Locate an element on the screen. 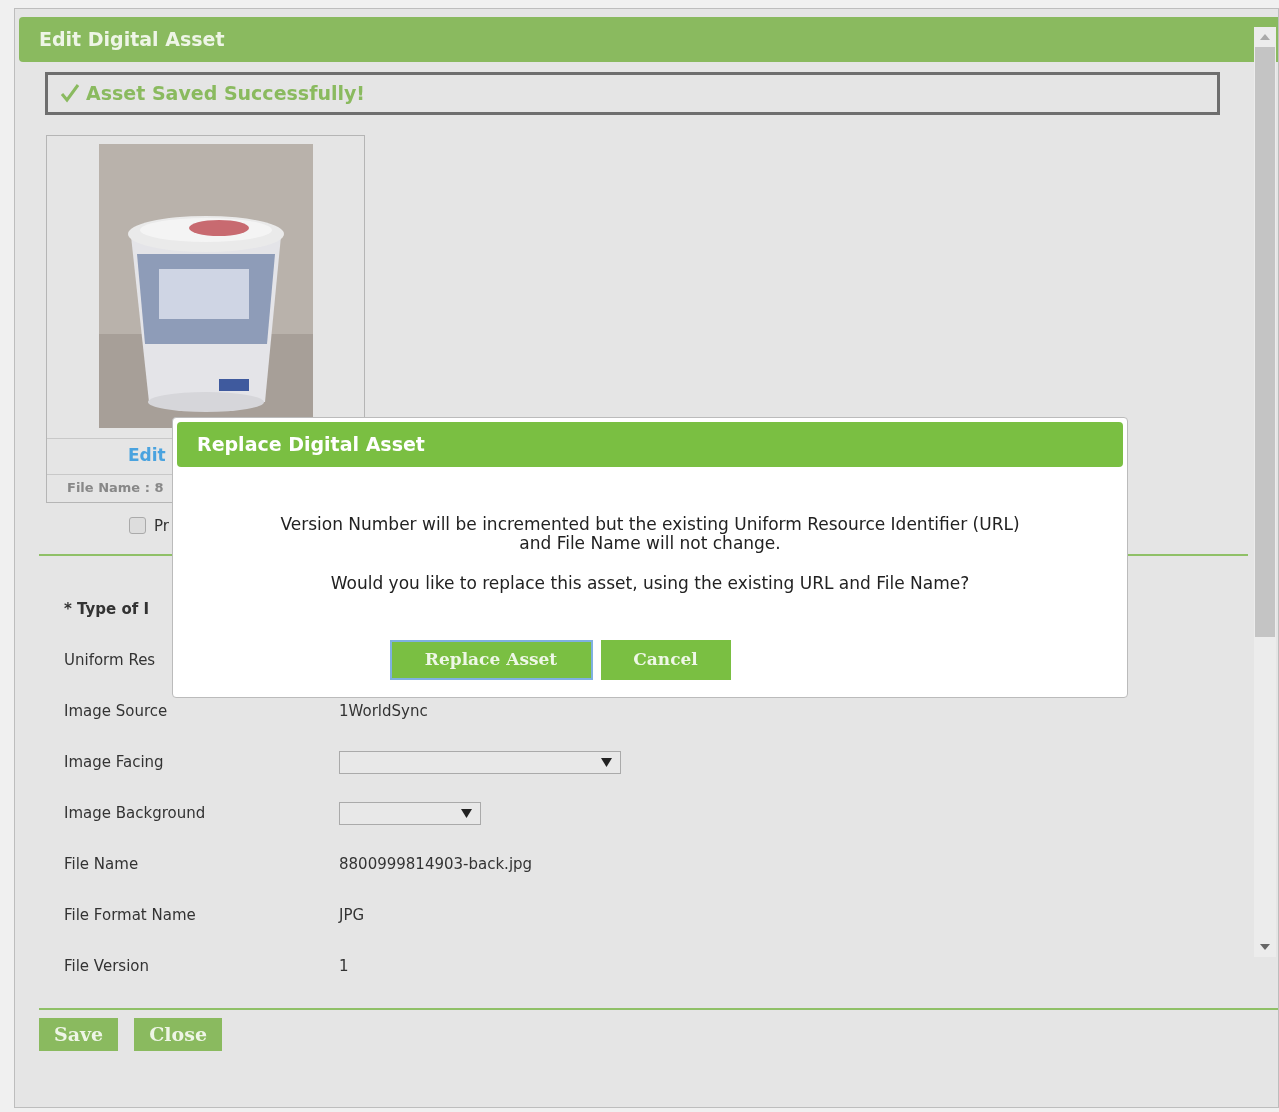  checkbox-label: Pr is located at coordinates (161, 526).